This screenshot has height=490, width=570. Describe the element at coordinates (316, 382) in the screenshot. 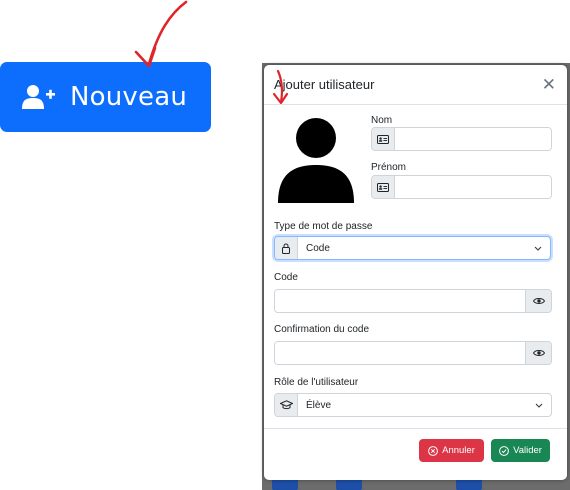

I see `role-label: Rôle de l'utilisateur` at that location.